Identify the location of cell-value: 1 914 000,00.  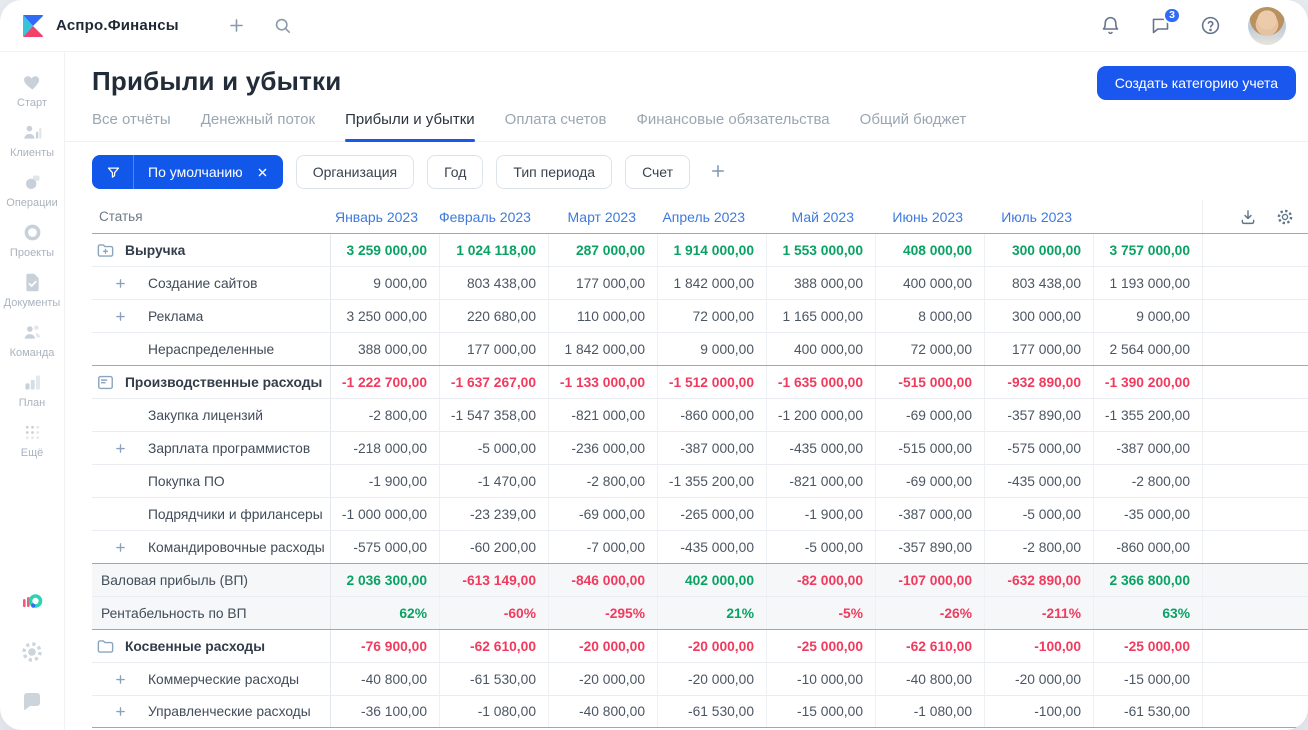
(711, 250).